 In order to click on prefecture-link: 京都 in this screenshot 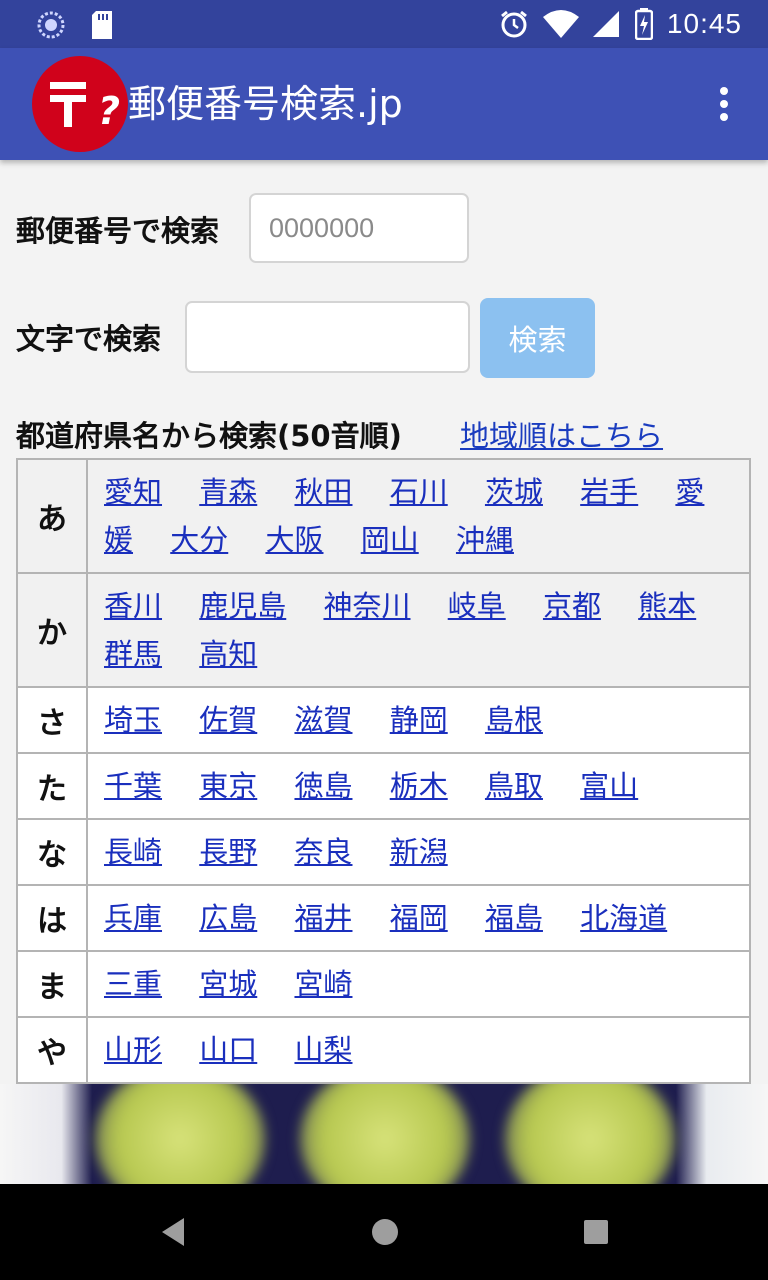, I will do `click(572, 606)`.